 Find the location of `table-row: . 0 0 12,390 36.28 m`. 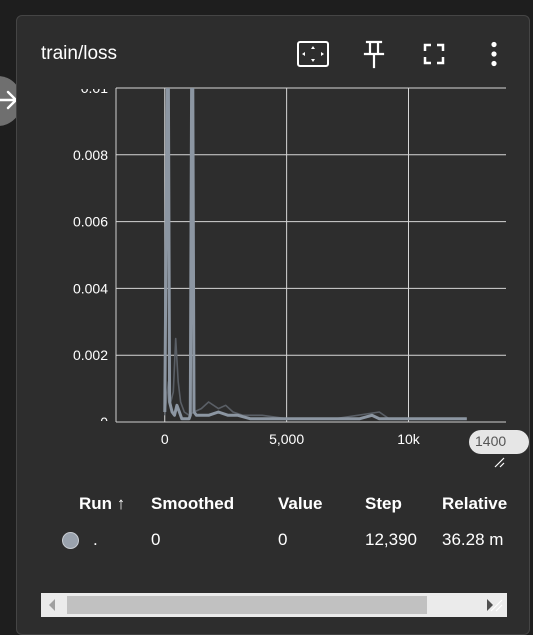

table-row: . 0 0 12,390 36.28 m is located at coordinates (284, 535).